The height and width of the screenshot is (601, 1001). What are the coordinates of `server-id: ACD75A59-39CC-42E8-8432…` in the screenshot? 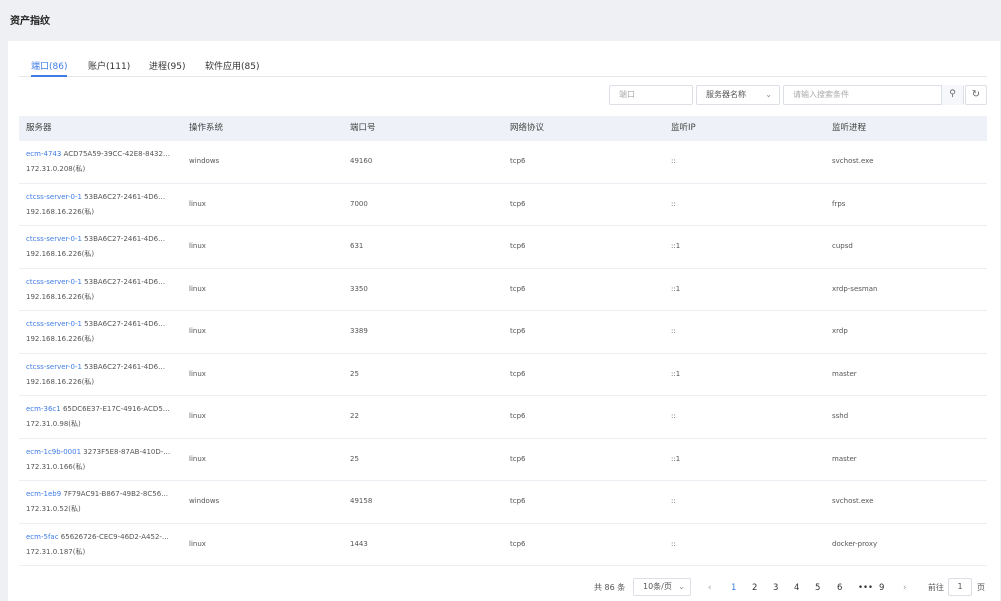 It's located at (116, 154).